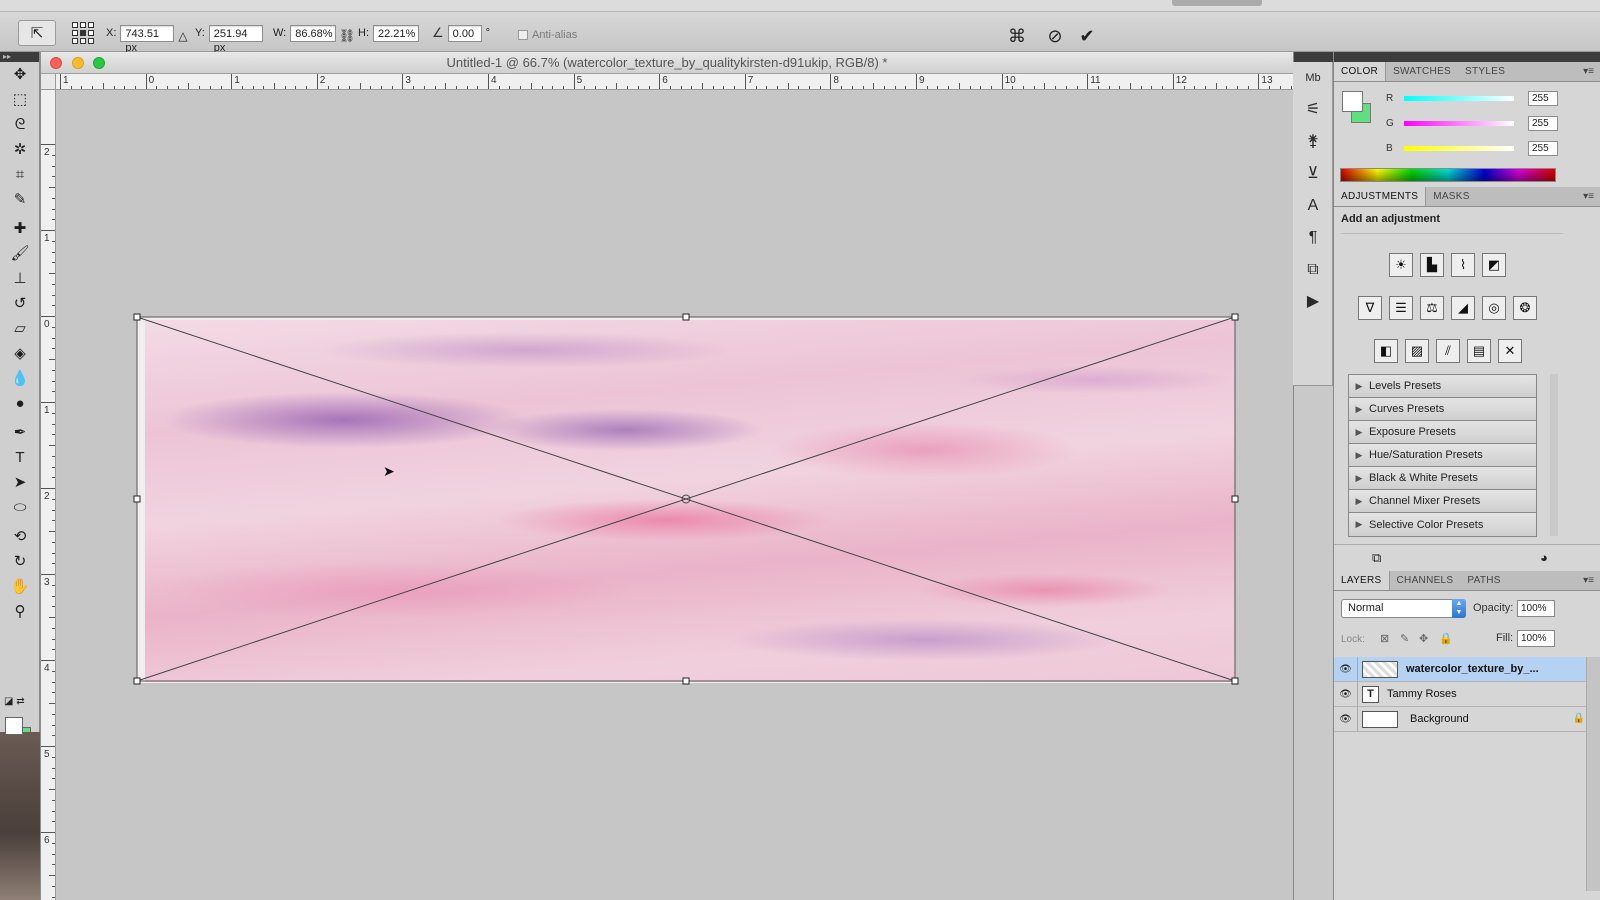 Image resolution: width=1600 pixels, height=900 pixels. Describe the element at coordinates (1384, 638) in the screenshot. I see `lock-transparency-icon: ⊠` at that location.